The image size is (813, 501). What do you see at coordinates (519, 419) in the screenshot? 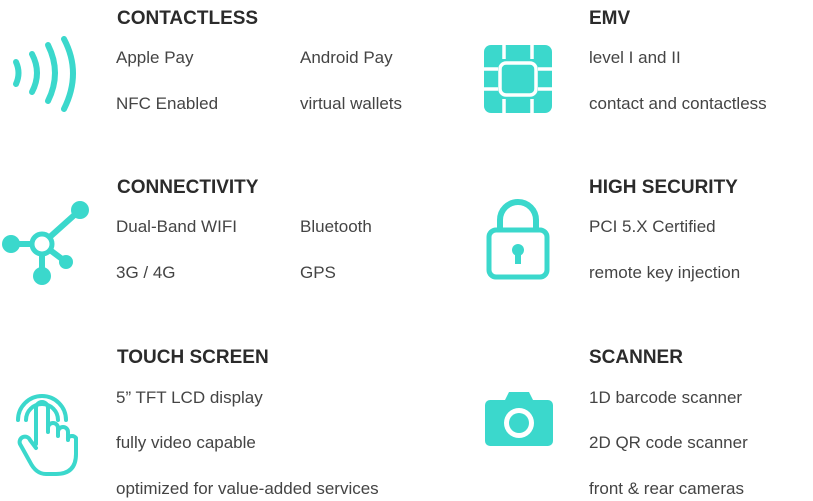
I see `camera-icon` at bounding box center [519, 419].